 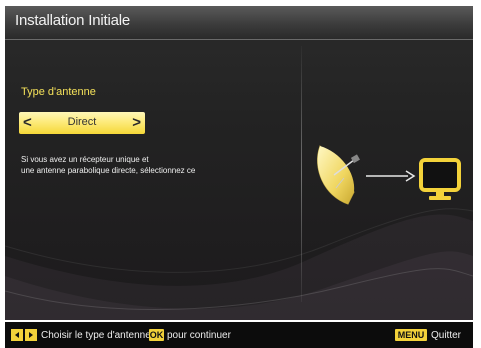 I want to click on antenna-type-selector: < Direct >, so click(x=82, y=123).